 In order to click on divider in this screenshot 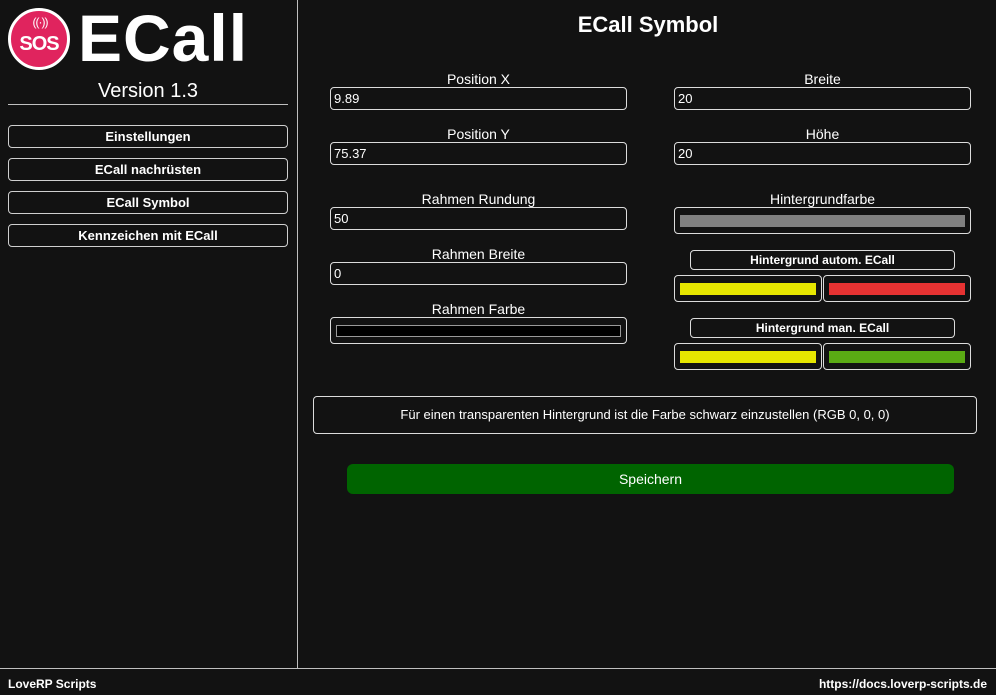, I will do `click(148, 104)`.